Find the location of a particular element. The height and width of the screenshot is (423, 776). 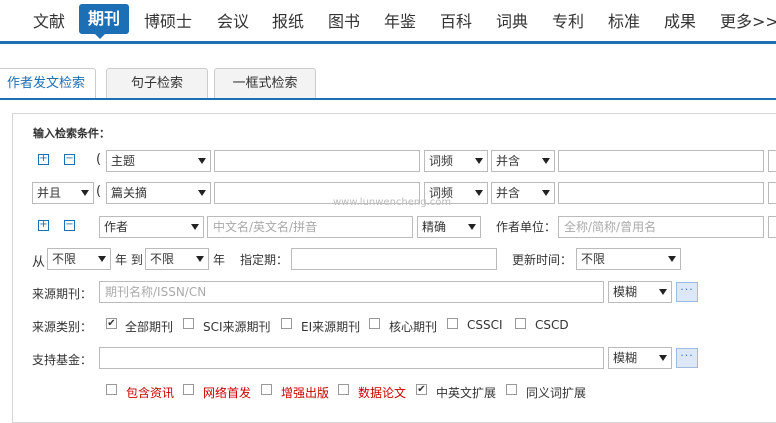

source-journal-label: 来源期刊： is located at coordinates (62, 294).